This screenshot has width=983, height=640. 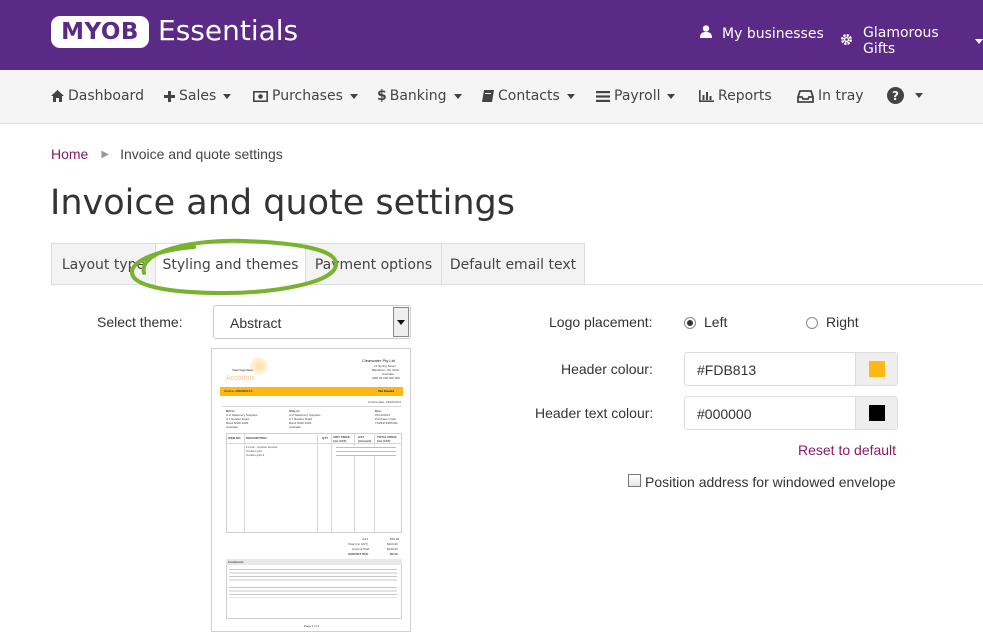 I want to click on nav-payroll-label: Payroll, so click(x=637, y=96).